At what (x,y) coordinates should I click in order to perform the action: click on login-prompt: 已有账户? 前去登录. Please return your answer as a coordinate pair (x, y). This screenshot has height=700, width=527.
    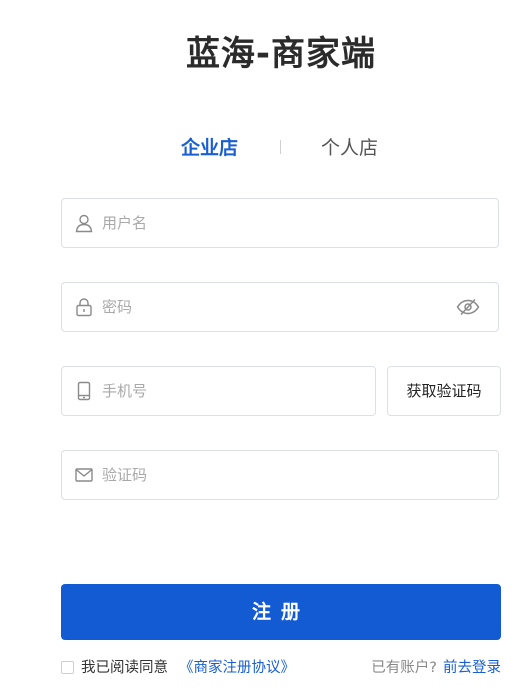
    Looking at the image, I should click on (436, 668).